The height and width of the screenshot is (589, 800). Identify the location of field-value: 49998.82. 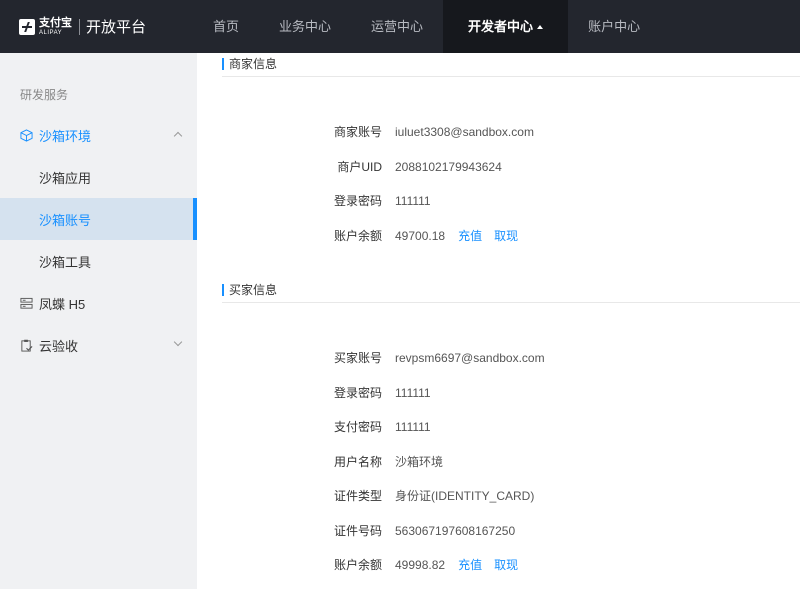
(420, 565).